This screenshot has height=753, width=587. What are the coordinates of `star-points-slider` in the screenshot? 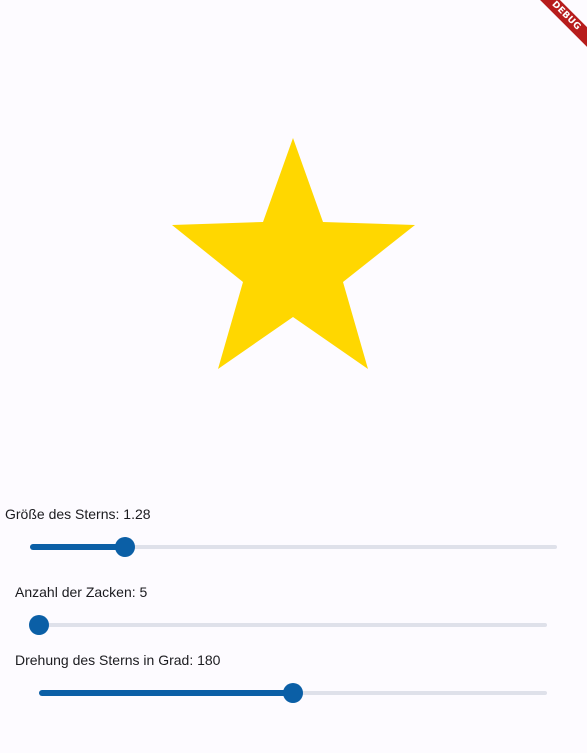 It's located at (288, 625).